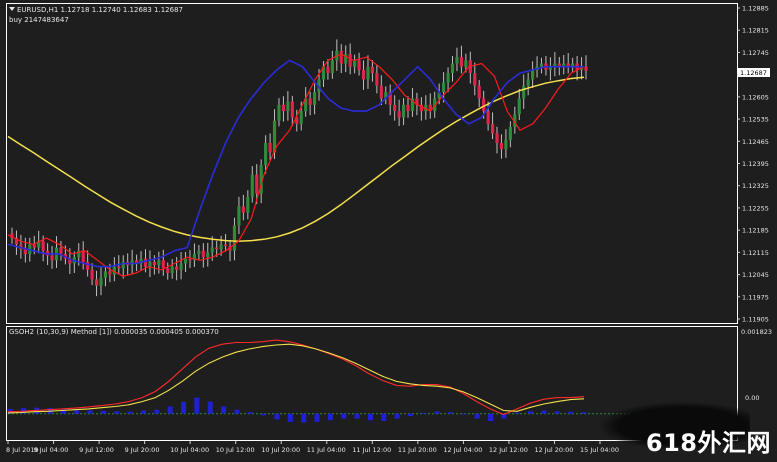 The height and width of the screenshot is (462, 777). What do you see at coordinates (417, 450) in the screenshot?
I see `time-tick-label: 11 Jul 20:00` at bounding box center [417, 450].